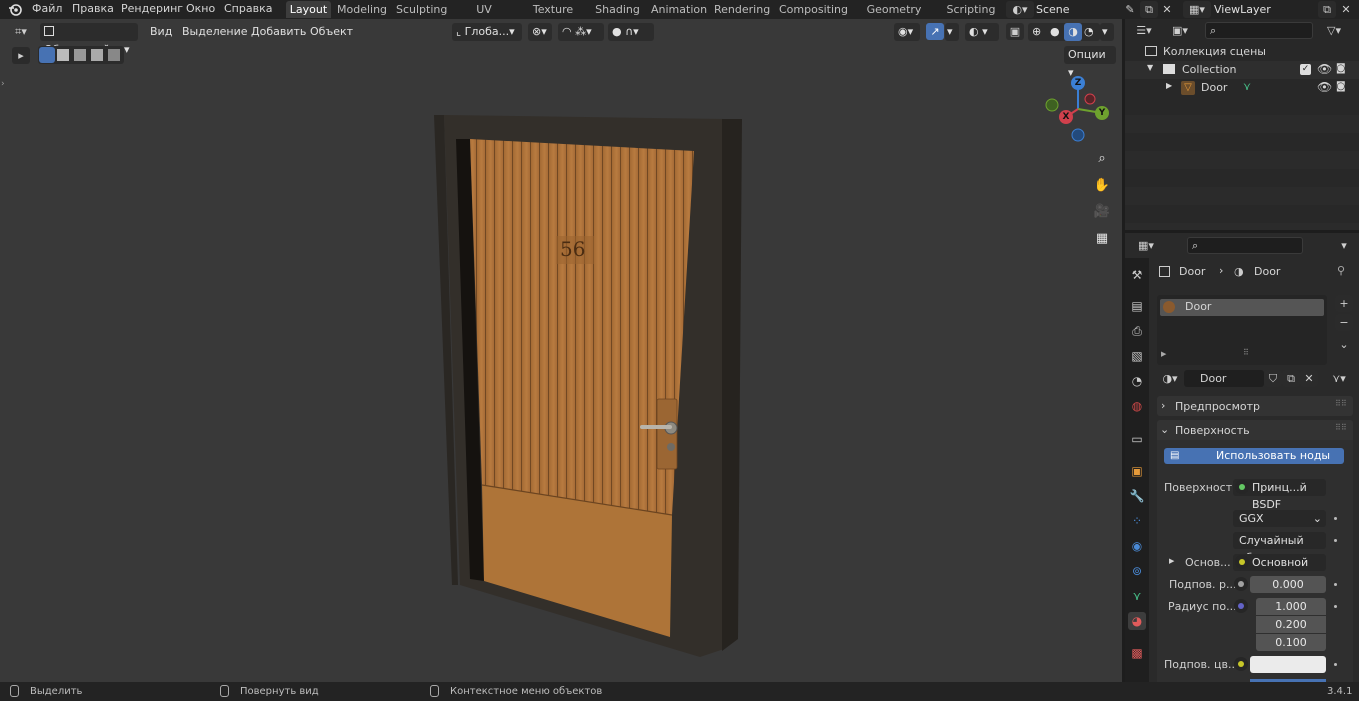 The width and height of the screenshot is (1359, 701). Describe the element at coordinates (1242, 307) in the screenshot. I see `material-slot-item: Door` at that location.